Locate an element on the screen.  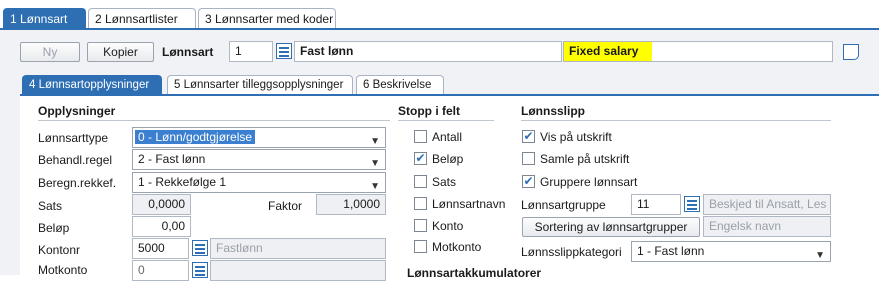
vis-pa-utskrift-checkbox: ✔ is located at coordinates (528, 136).